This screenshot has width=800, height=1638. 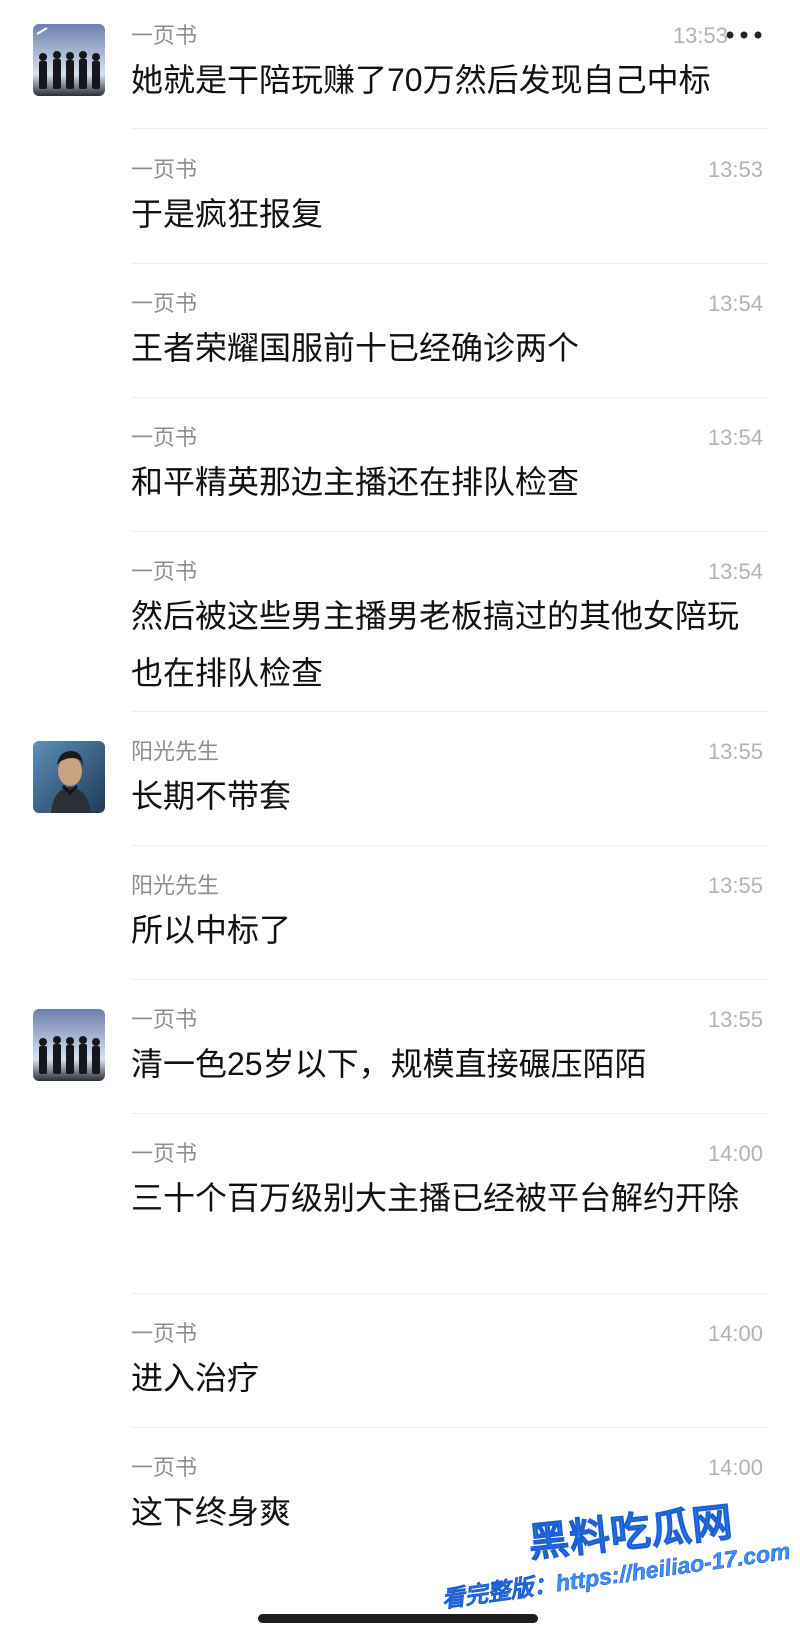 What do you see at coordinates (449, 128) in the screenshot?
I see `divider` at bounding box center [449, 128].